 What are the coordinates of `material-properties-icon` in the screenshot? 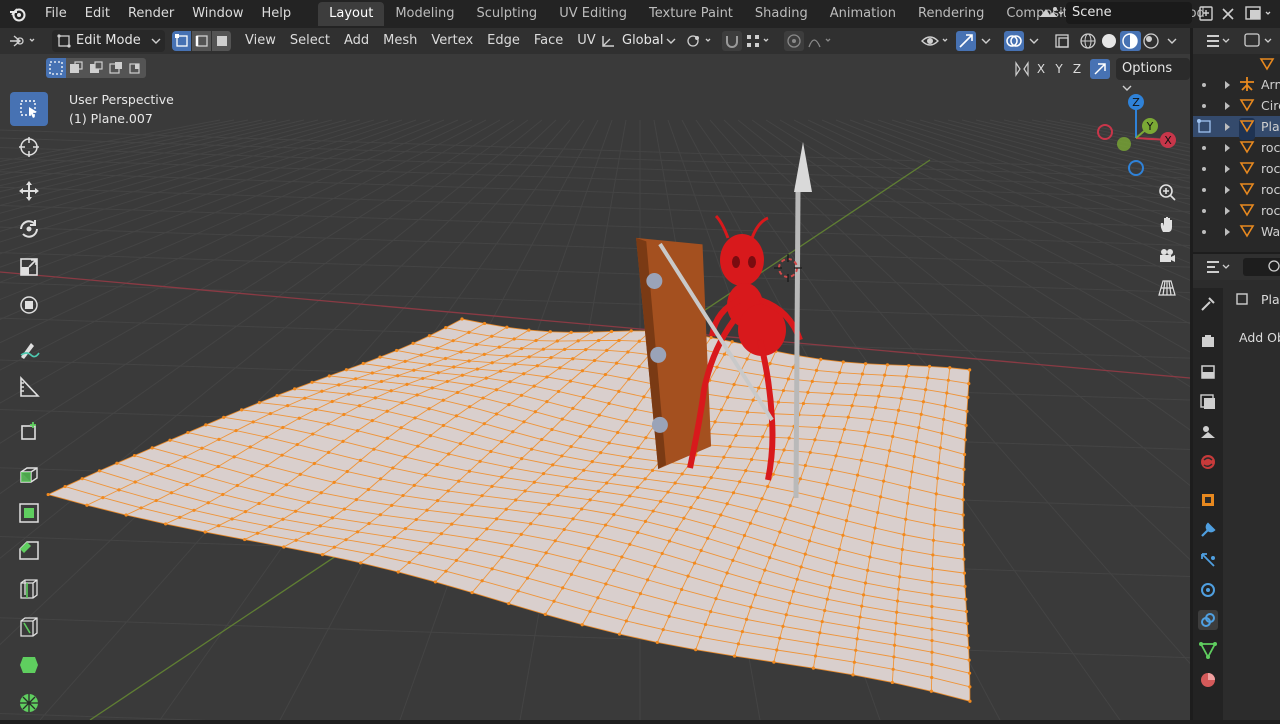 It's located at (1208, 680).